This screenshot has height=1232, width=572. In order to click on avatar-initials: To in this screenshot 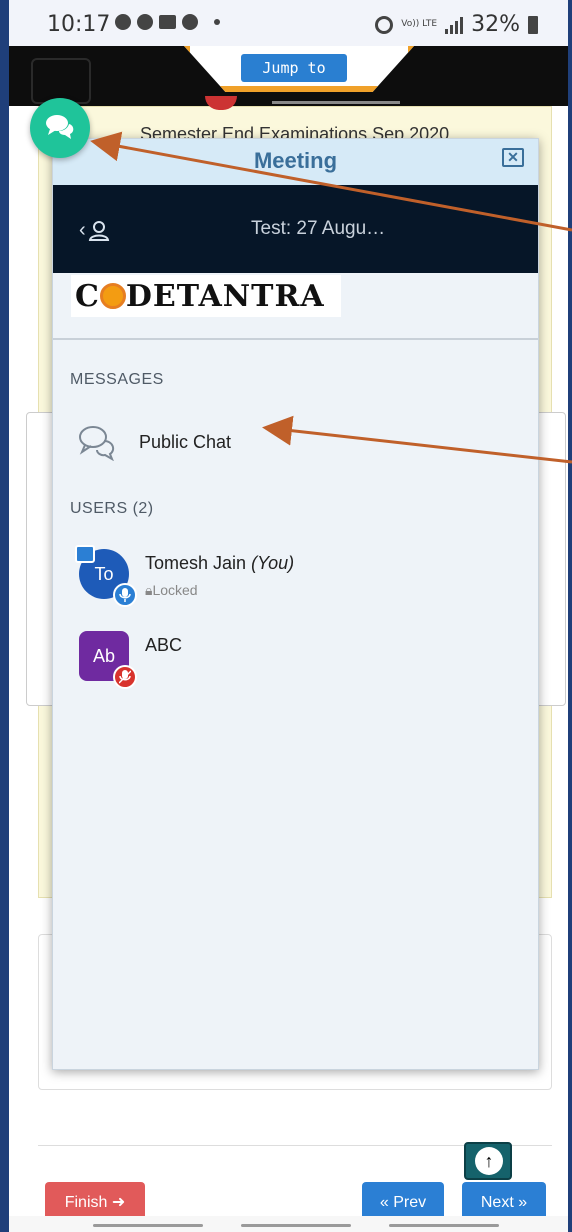, I will do `click(104, 574)`.